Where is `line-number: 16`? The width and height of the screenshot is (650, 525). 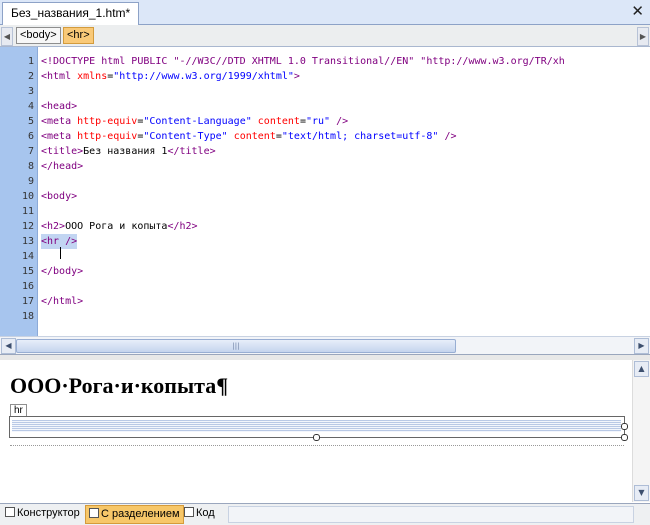 line-number: 16 is located at coordinates (27, 286).